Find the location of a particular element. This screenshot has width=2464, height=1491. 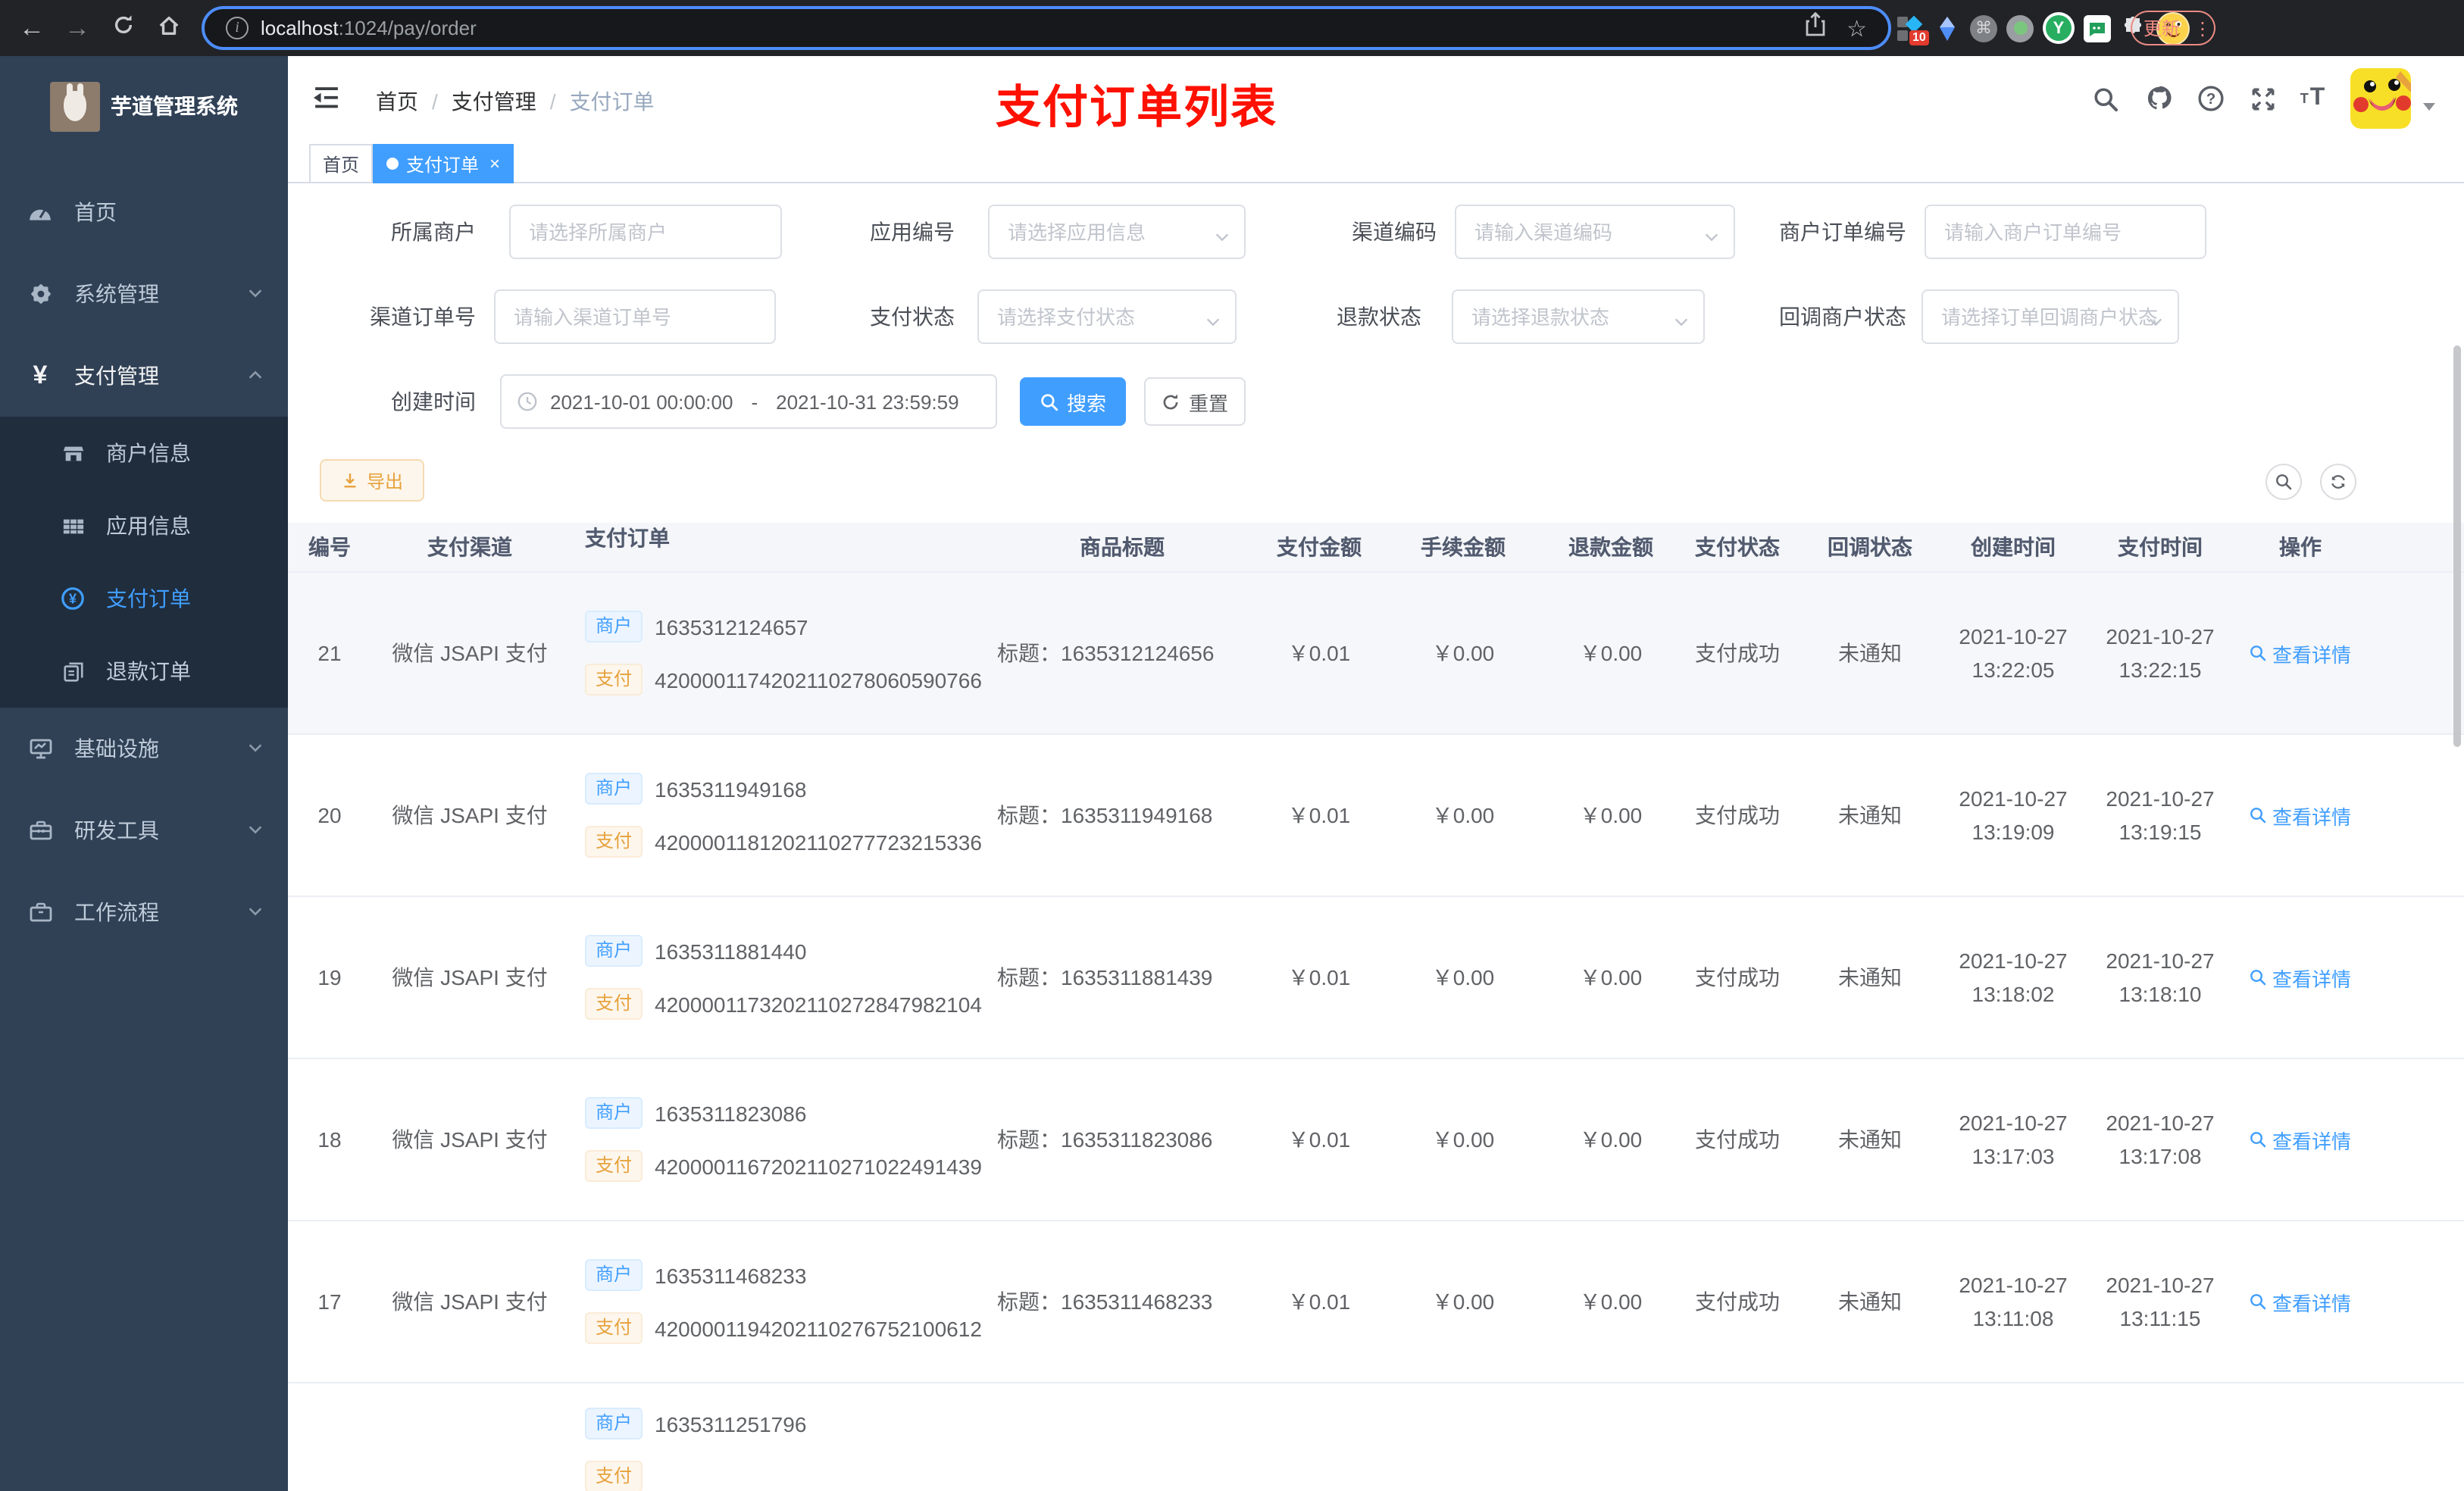

tab-label: 首页 is located at coordinates (341, 164).